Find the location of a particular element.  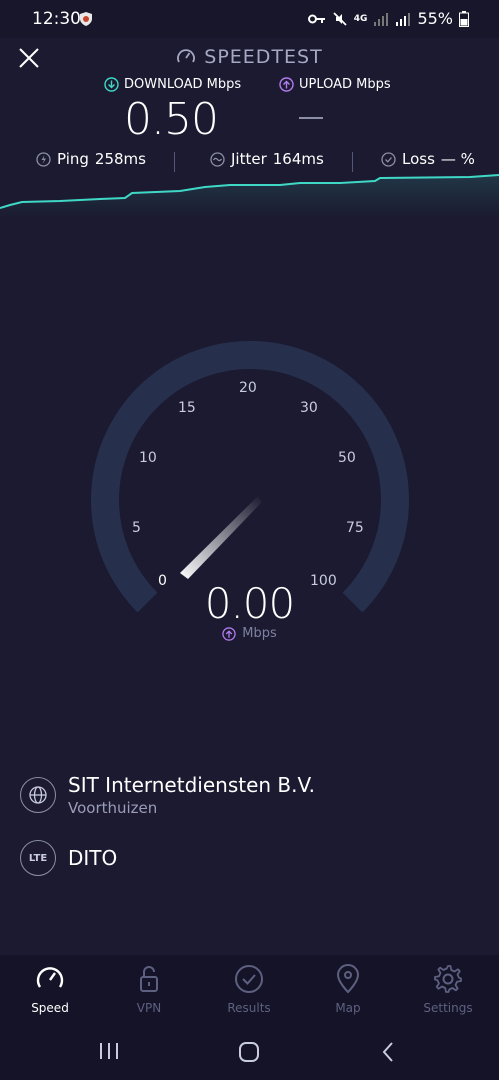

nav-settings: Settings is located at coordinates (448, 989).